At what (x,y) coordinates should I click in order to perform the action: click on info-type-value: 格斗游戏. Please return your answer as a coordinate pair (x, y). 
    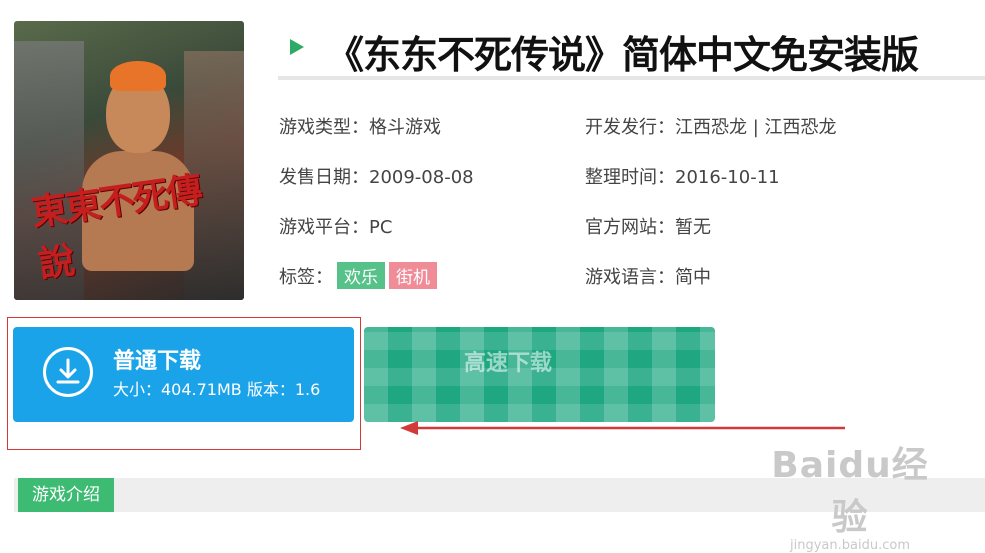
    Looking at the image, I should click on (405, 127).